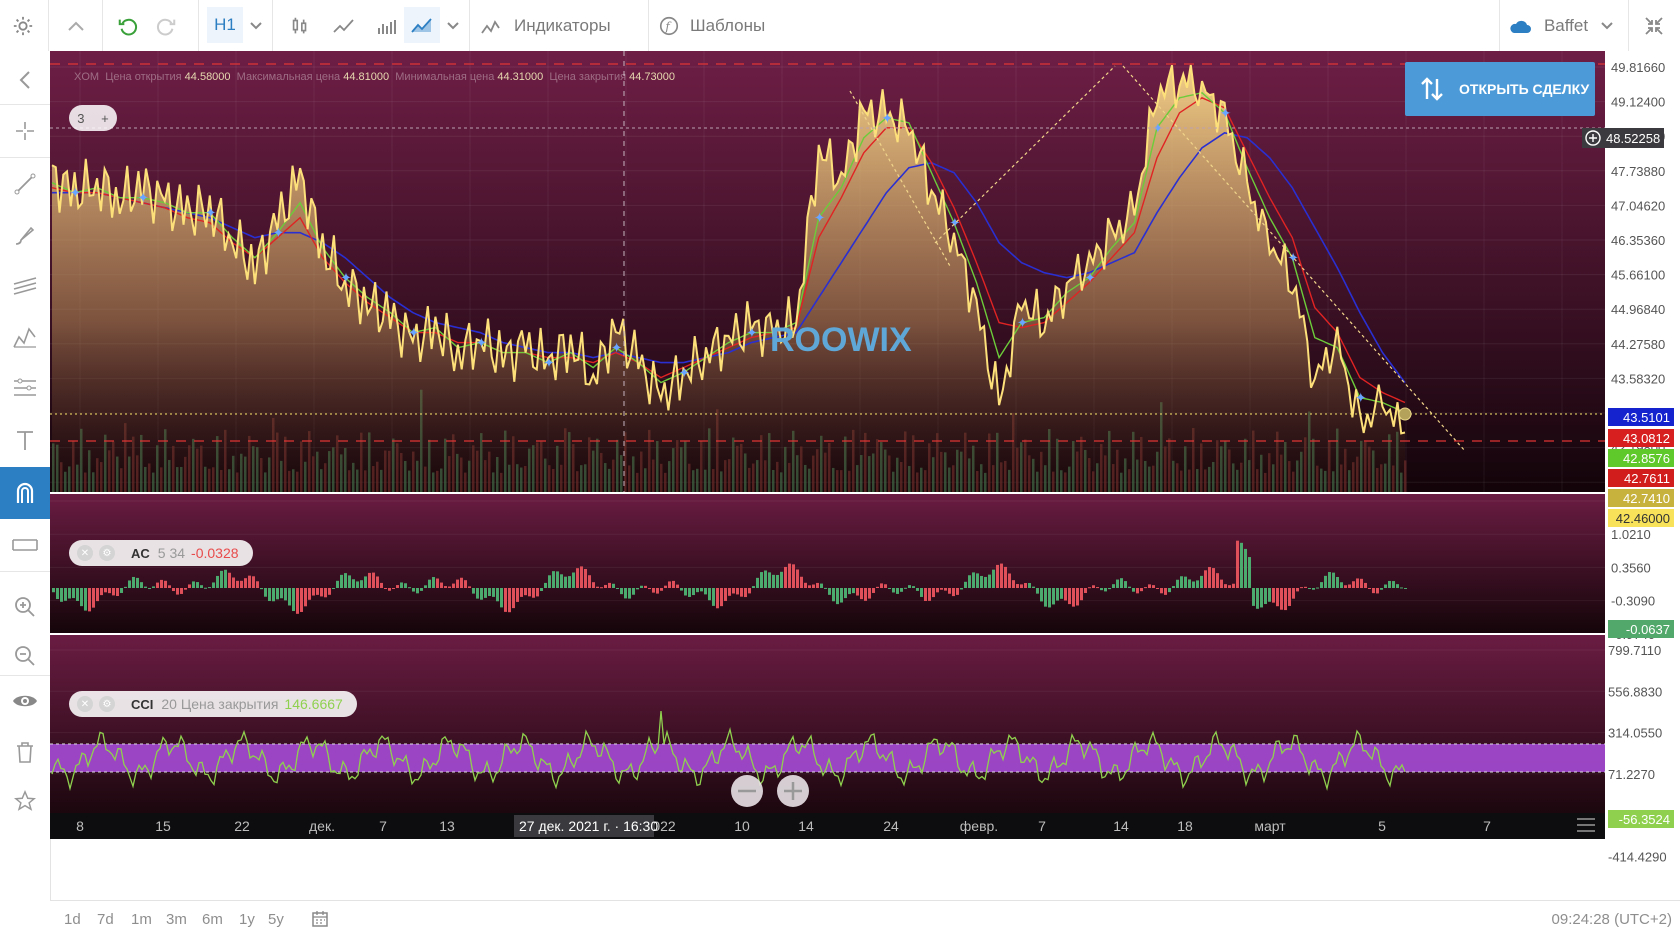 The image size is (1680, 941). I want to click on candles-icon, so click(300, 25).